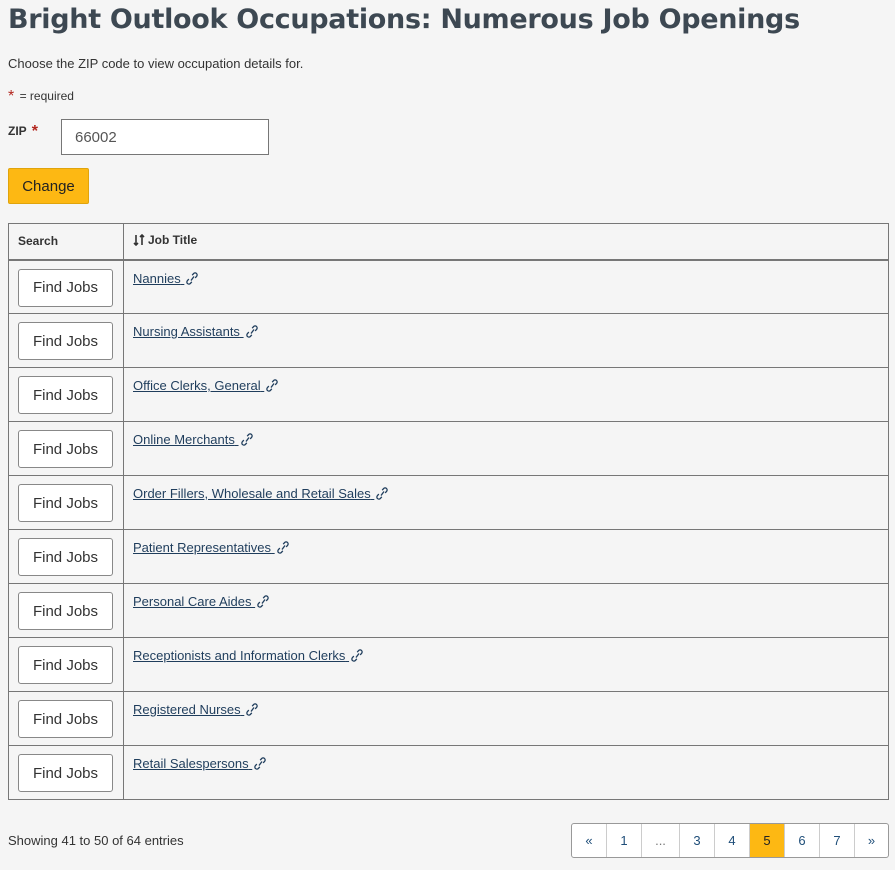 This screenshot has height=870, width=895. Describe the element at coordinates (11, 96) in the screenshot. I see `required-star: *` at that location.